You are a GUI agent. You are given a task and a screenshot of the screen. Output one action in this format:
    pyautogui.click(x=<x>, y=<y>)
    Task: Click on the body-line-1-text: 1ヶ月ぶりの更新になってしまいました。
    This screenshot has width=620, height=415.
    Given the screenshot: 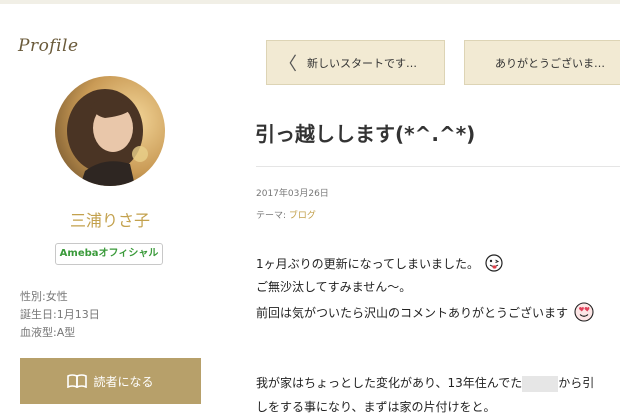 What is the action you would take?
    pyautogui.click(x=368, y=264)
    